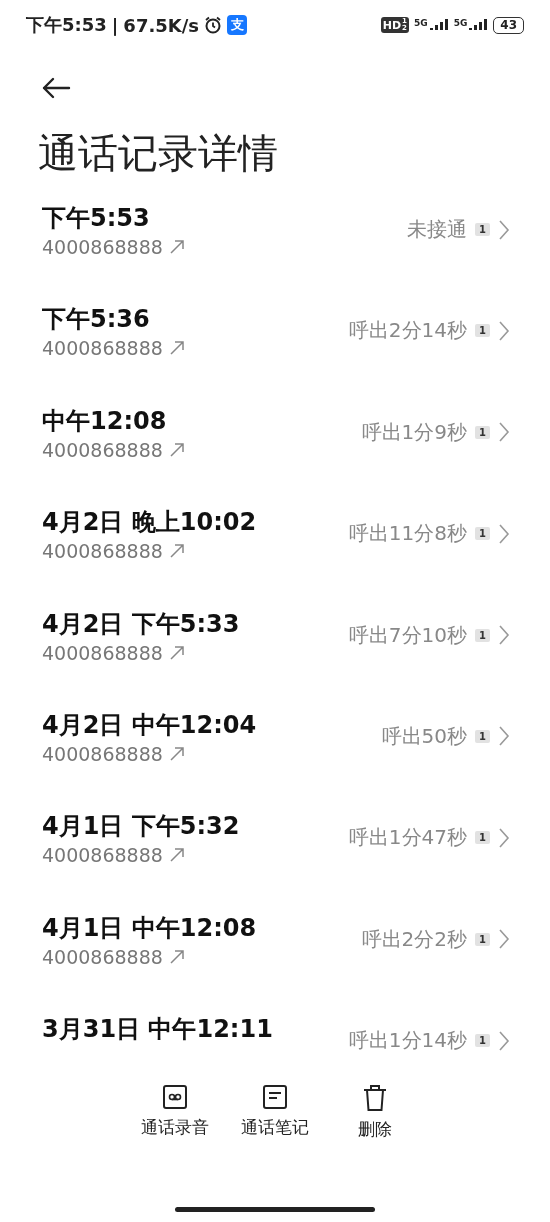 The height and width of the screenshot is (1222, 550). Describe the element at coordinates (414, 432) in the screenshot. I see `call-status: 呼出1分9秒` at that location.